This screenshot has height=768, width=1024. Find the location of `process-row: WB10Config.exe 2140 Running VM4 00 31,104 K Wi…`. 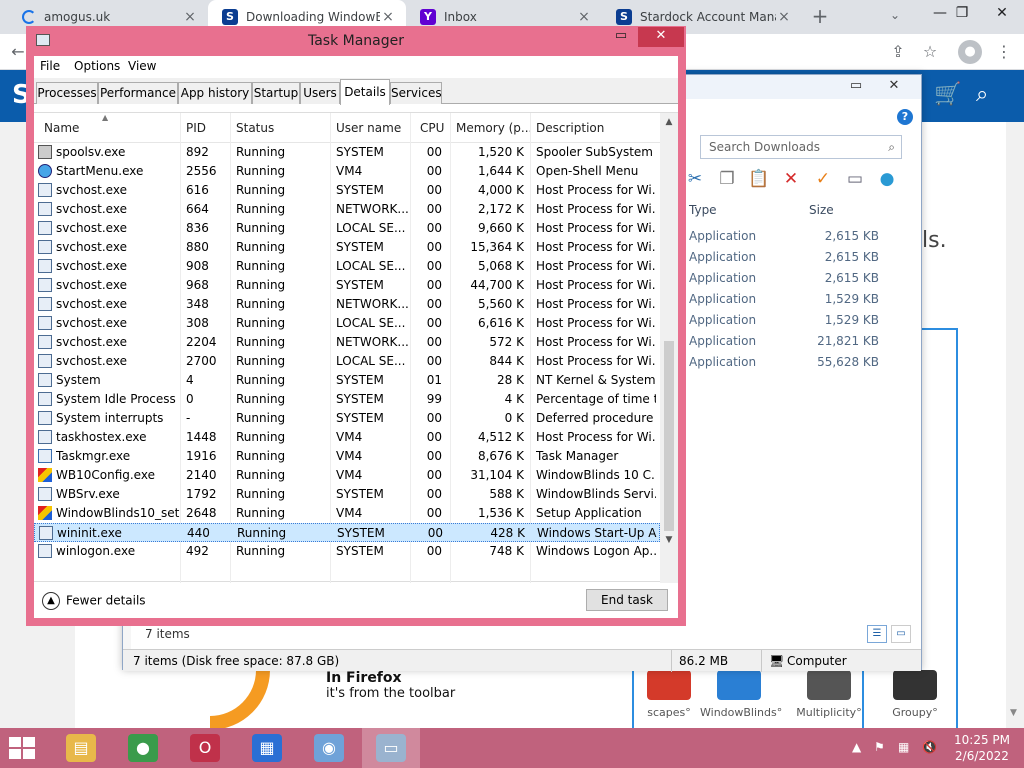

process-row: WB10Config.exe 2140 Running VM4 00 31,104 K Wi… is located at coordinates (347, 475).